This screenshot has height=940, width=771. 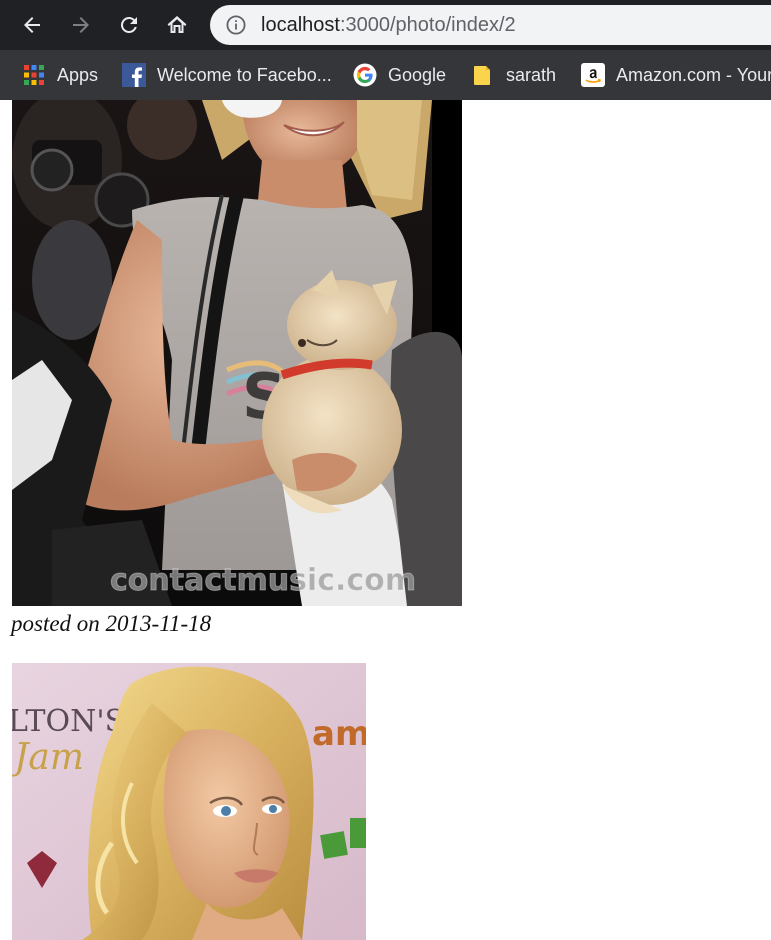 What do you see at coordinates (111, 623) in the screenshot?
I see `post-date-caption: posted on 2013-11-18` at bounding box center [111, 623].